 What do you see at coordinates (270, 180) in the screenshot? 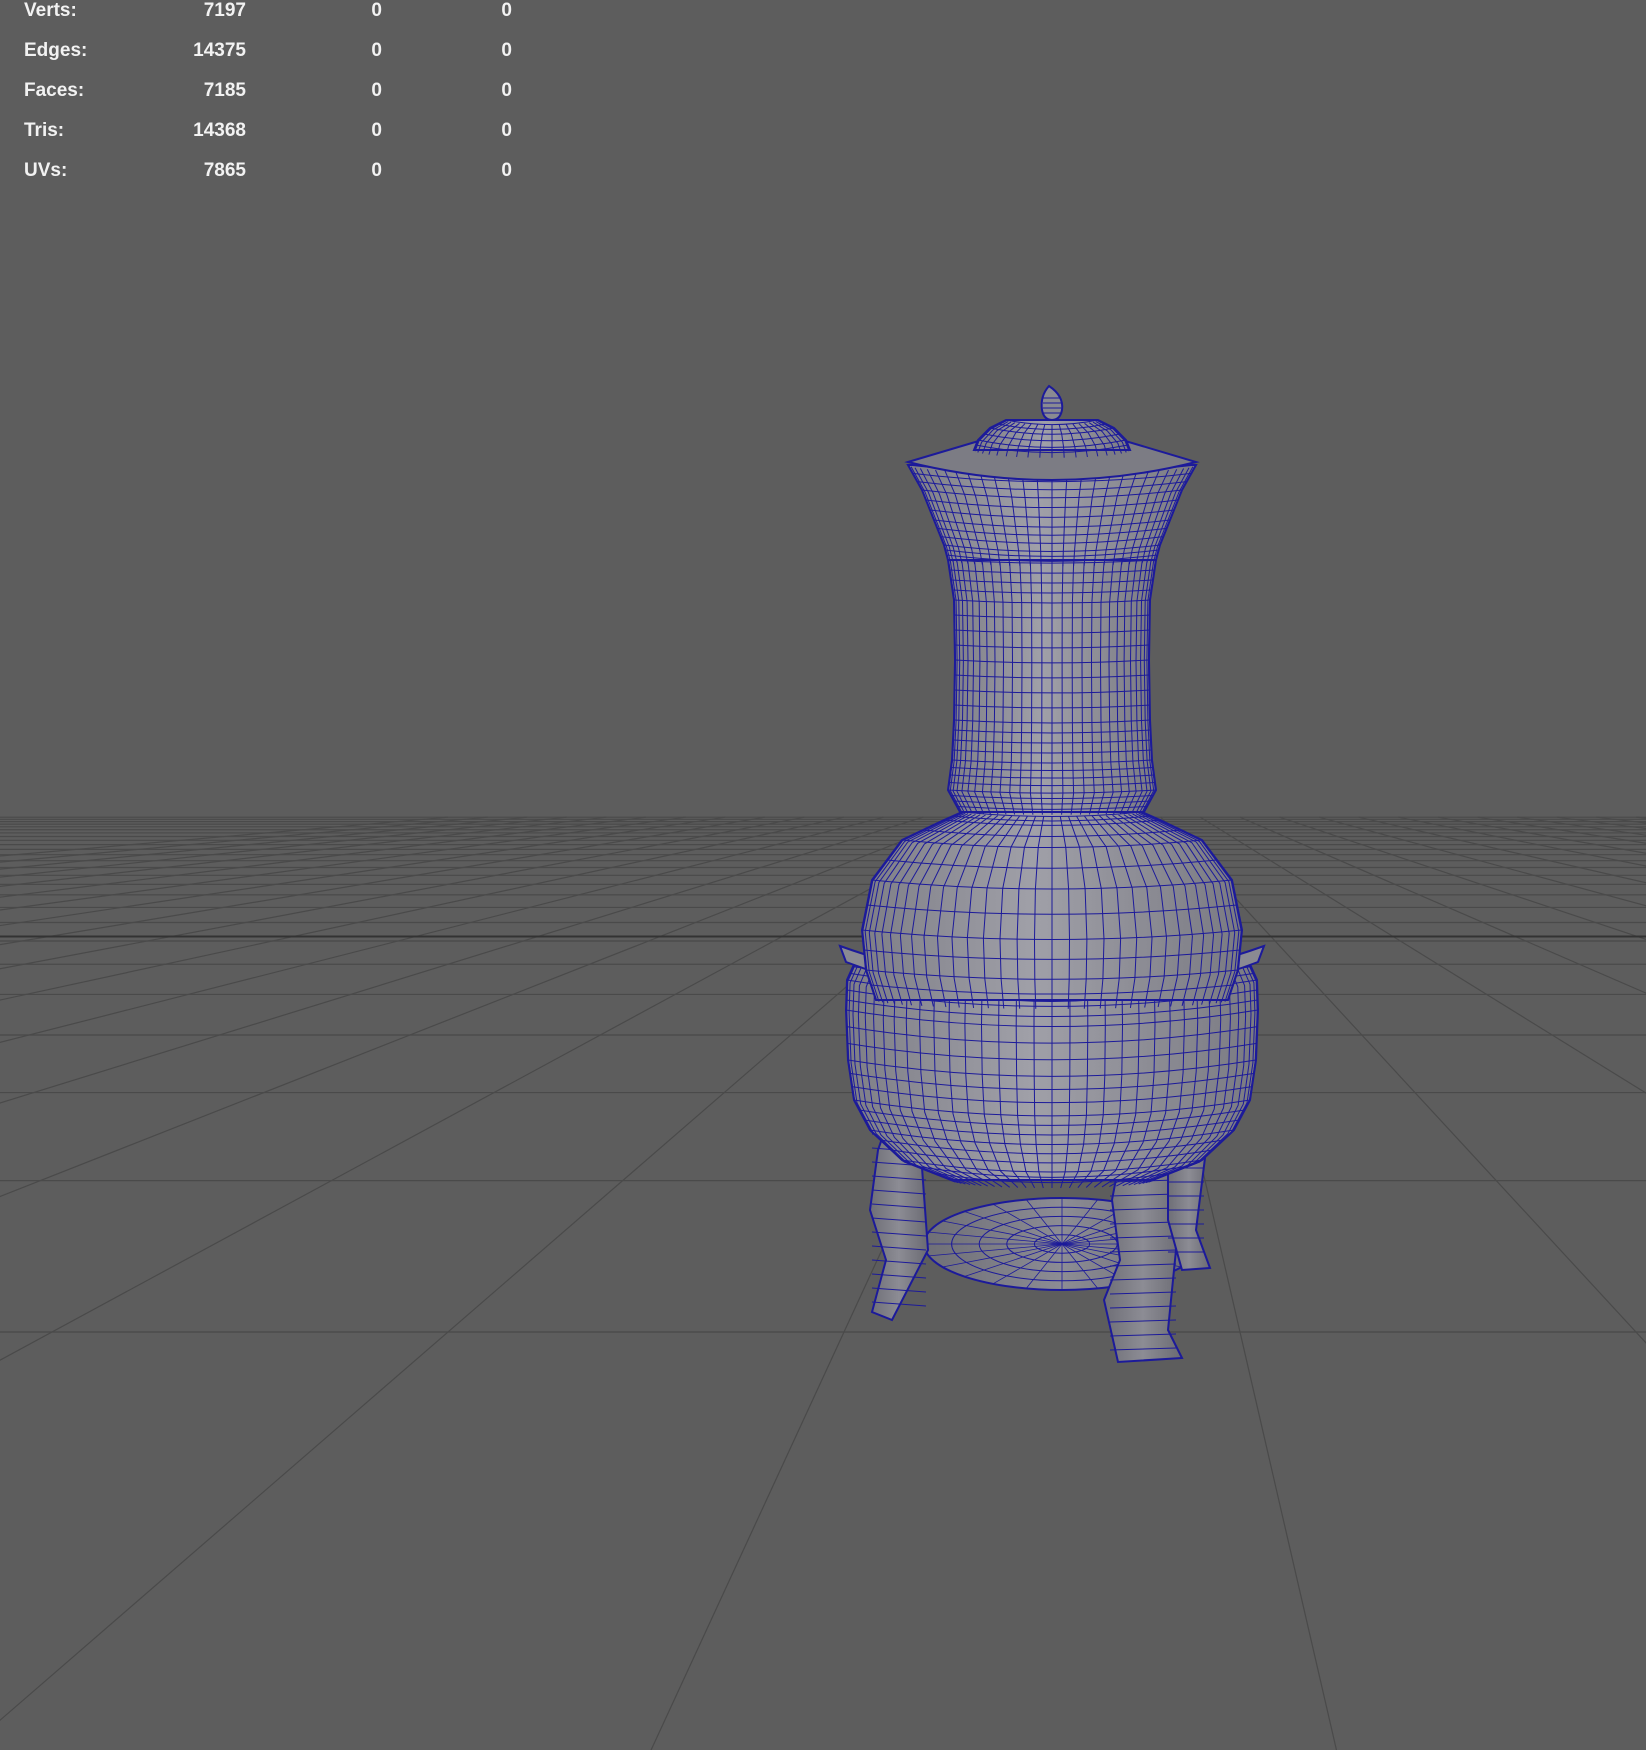
I see `stat-row-uvs: UVs: 7865 0 0` at bounding box center [270, 180].